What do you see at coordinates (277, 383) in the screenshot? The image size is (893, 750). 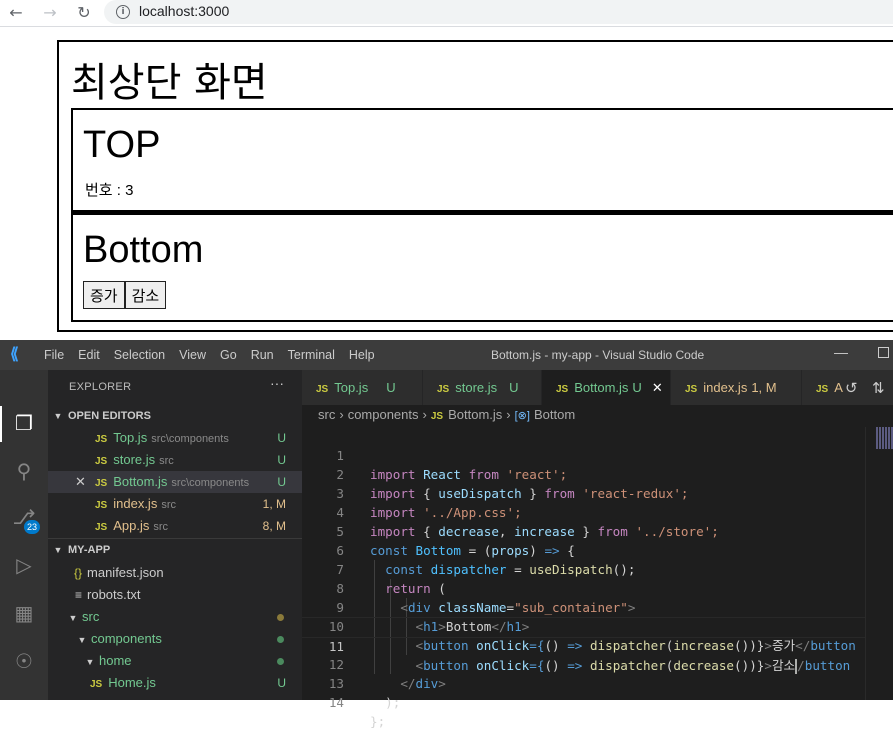 I see `more-actions-icon: ···` at bounding box center [277, 383].